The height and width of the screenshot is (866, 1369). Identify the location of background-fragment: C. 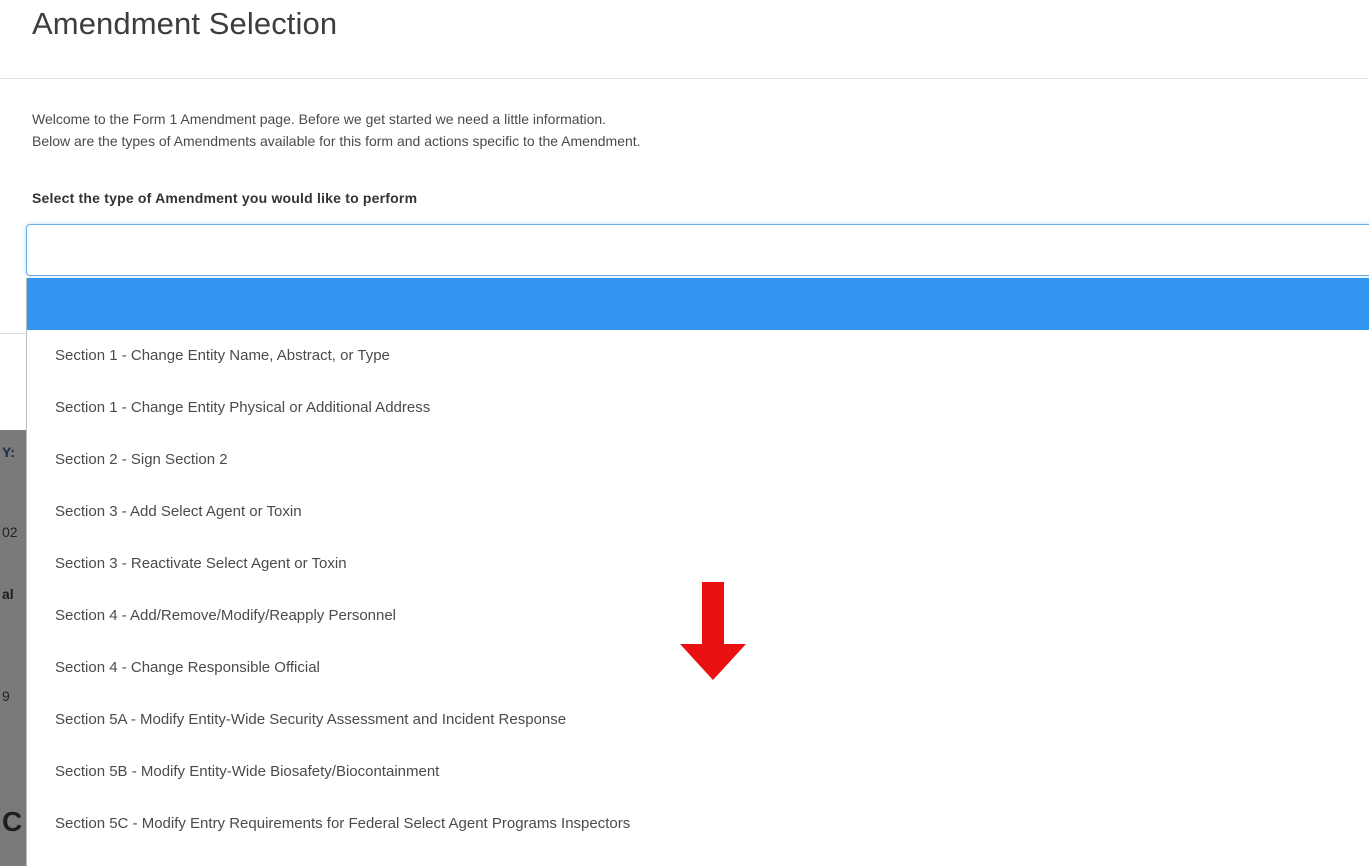
(12, 821).